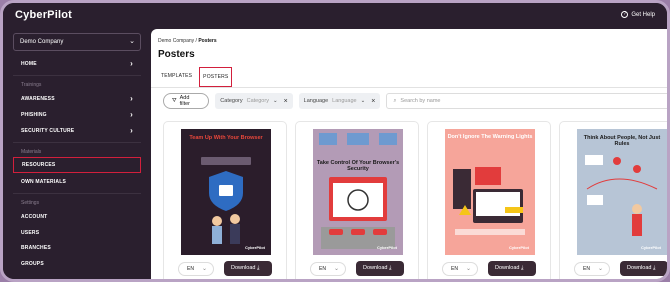 Image resolution: width=670 pixels, height=282 pixels. What do you see at coordinates (44, 182) in the screenshot?
I see `sidebar-item-label: OWN MATERIALS` at bounding box center [44, 182].